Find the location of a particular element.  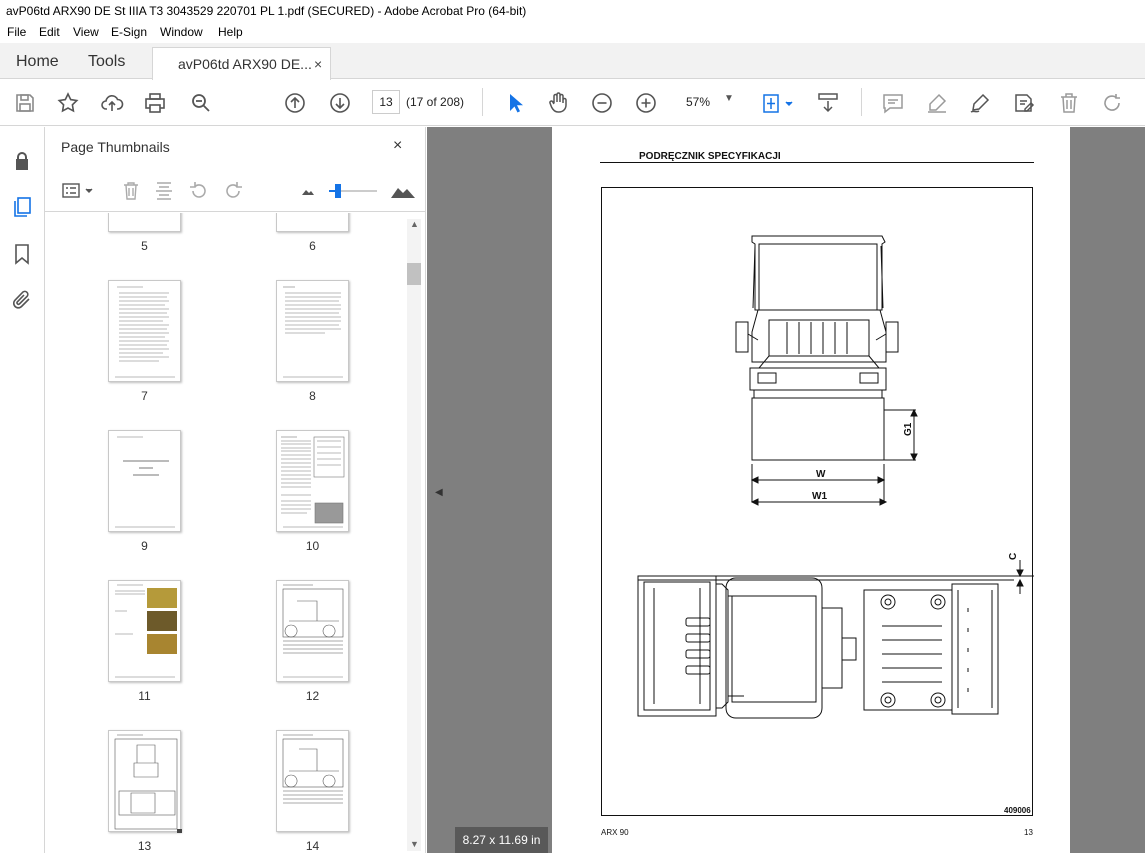

left-navigation-rail is located at coordinates (22, 490).